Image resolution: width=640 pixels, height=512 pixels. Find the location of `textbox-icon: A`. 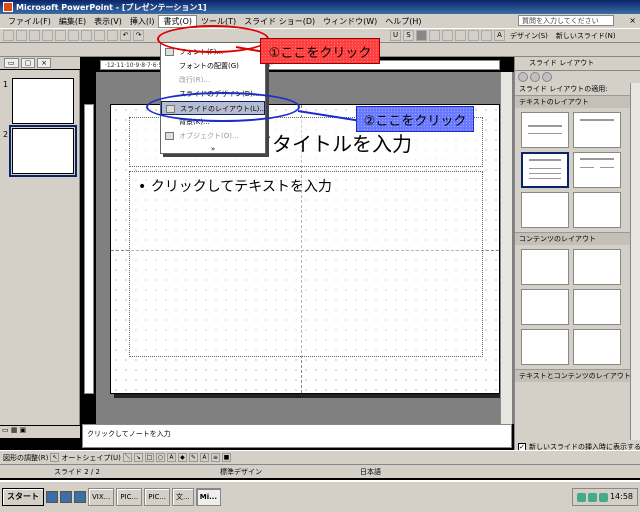

textbox-icon: A is located at coordinates (171, 457).